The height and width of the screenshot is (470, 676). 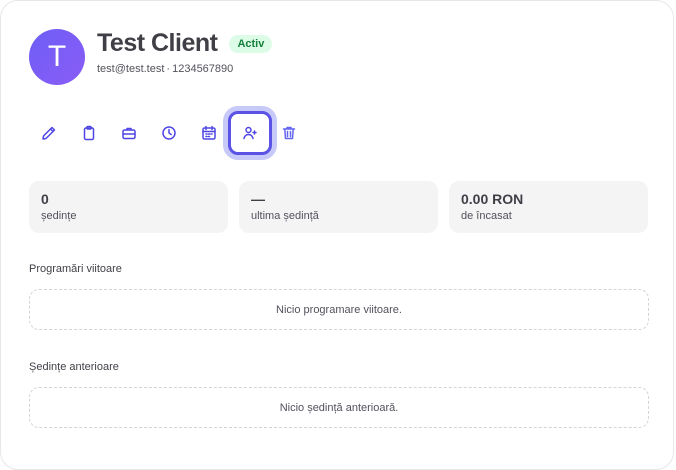 What do you see at coordinates (45, 199) in the screenshot?
I see `stat-sessions-value: 0` at bounding box center [45, 199].